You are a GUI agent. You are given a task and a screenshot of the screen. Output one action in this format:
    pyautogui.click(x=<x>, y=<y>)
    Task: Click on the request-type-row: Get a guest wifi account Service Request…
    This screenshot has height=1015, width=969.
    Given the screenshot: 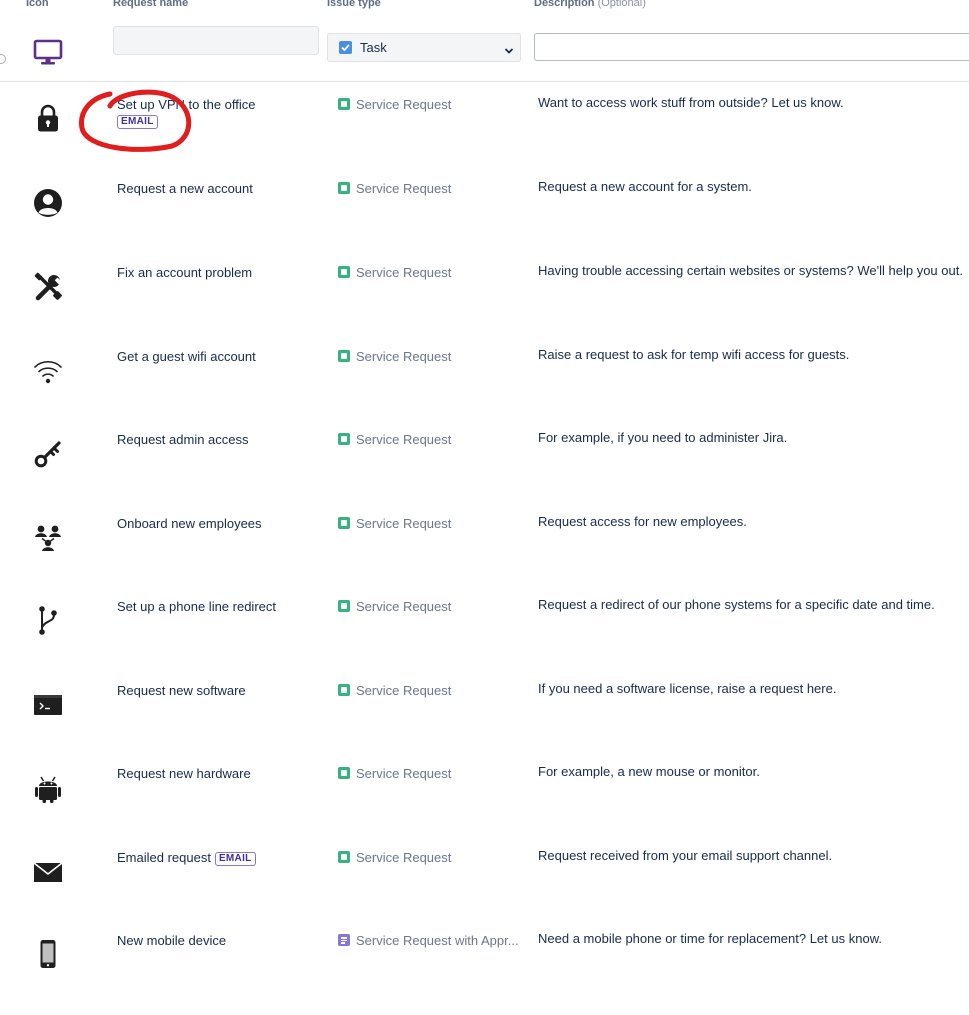 What is the action you would take?
    pyautogui.click(x=484, y=389)
    